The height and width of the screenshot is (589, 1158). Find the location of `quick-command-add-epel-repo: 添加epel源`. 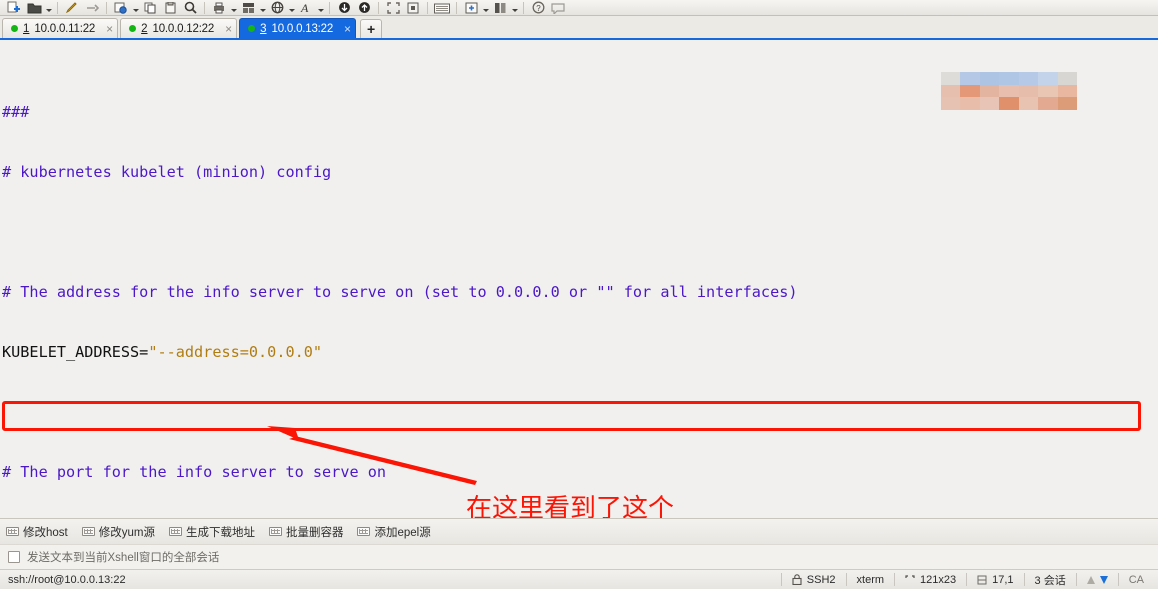

quick-command-add-epel-repo: 添加epel源 is located at coordinates (394, 532).